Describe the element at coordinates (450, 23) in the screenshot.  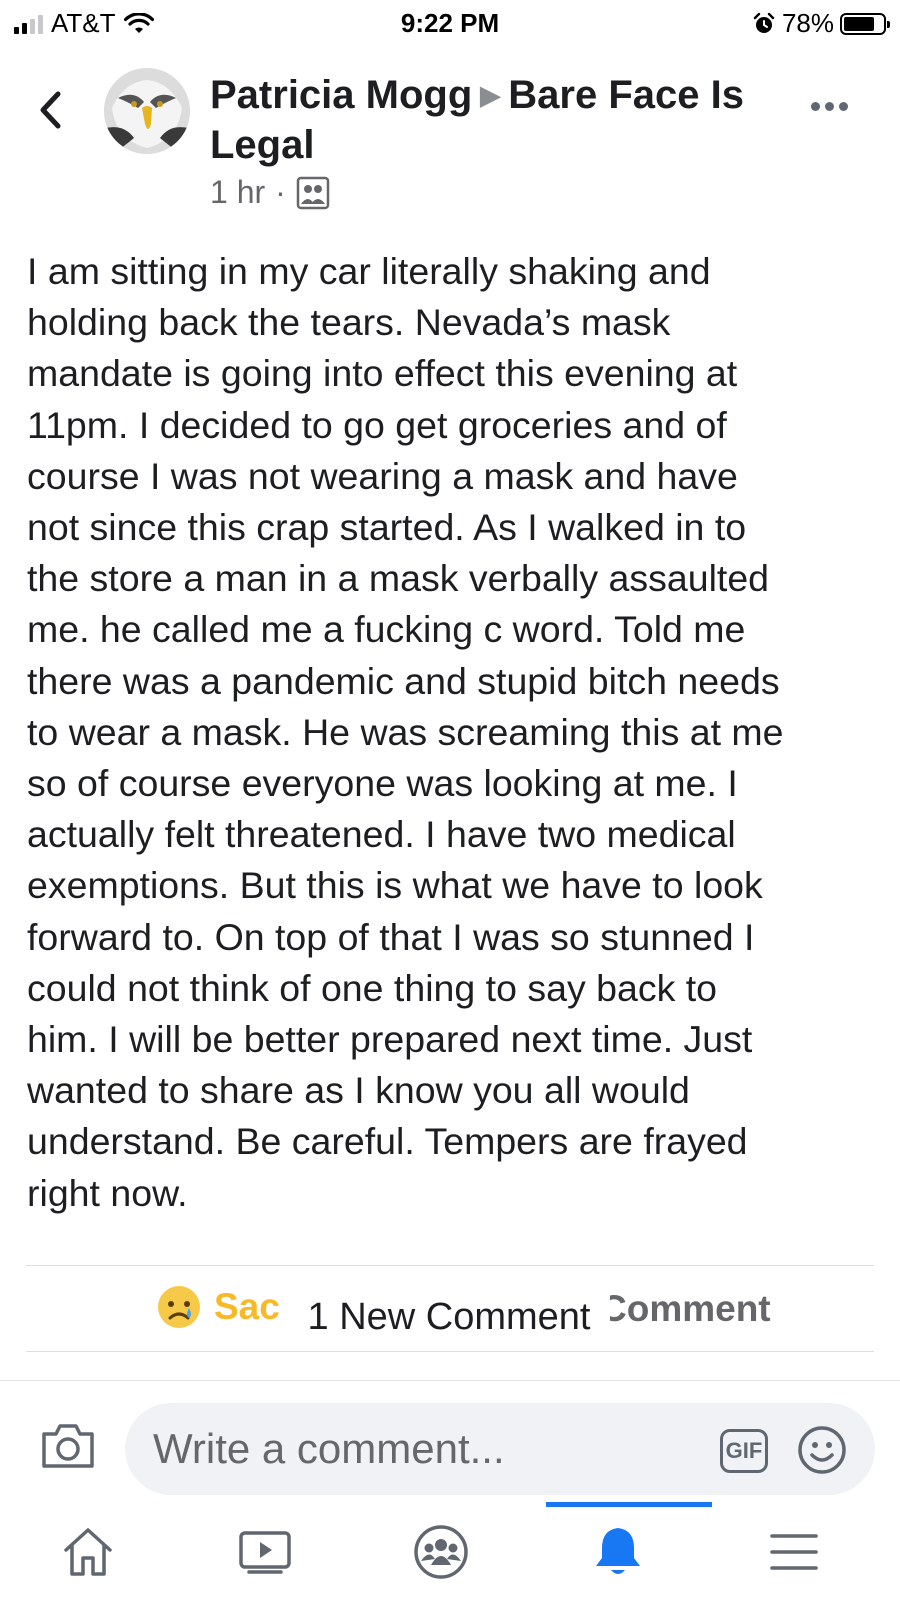
I see `status-bar: AT&T 9:22 PM 78%` at that location.